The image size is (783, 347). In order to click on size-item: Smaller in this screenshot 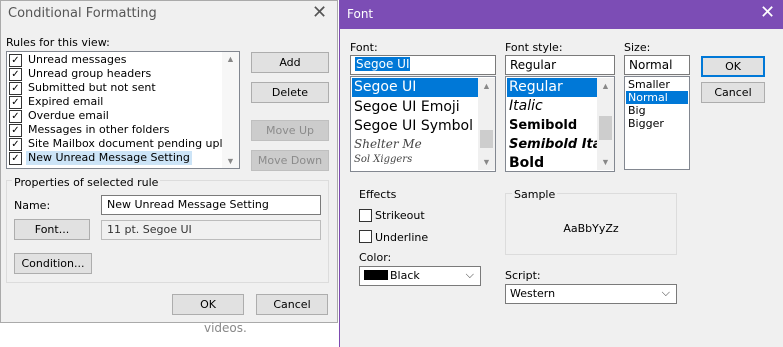, I will do `click(648, 84)`.